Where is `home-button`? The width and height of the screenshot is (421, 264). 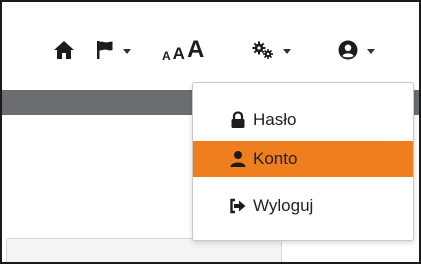
home-button is located at coordinates (64, 50).